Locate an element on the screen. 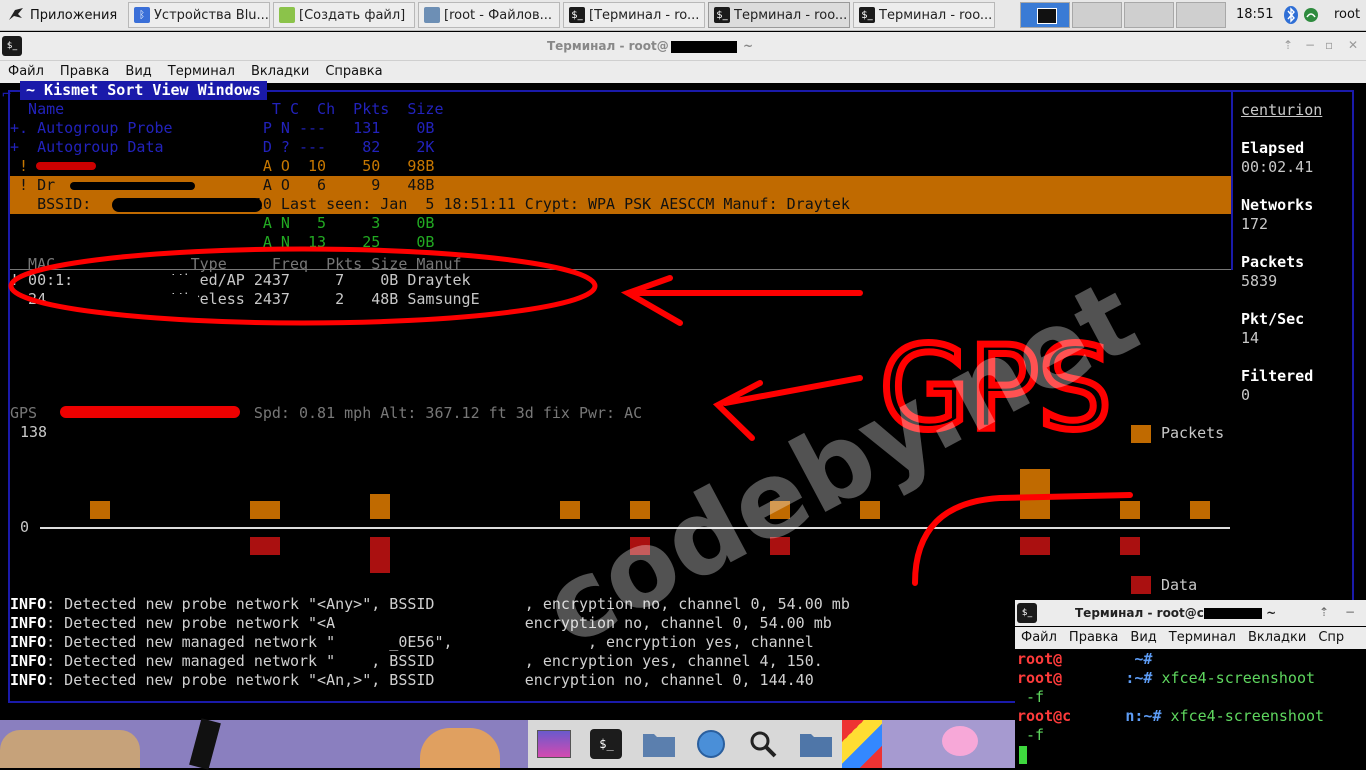  window-title: Терминал - root@ ~ is located at coordinates (650, 46).